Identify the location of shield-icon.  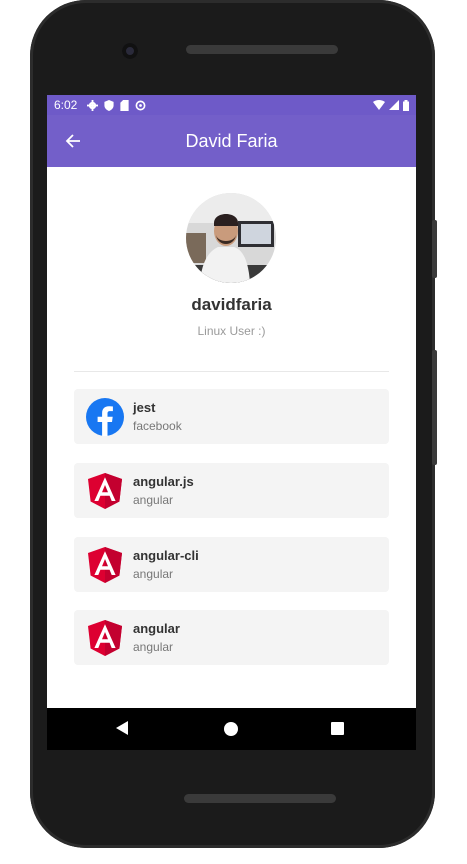
(109, 105).